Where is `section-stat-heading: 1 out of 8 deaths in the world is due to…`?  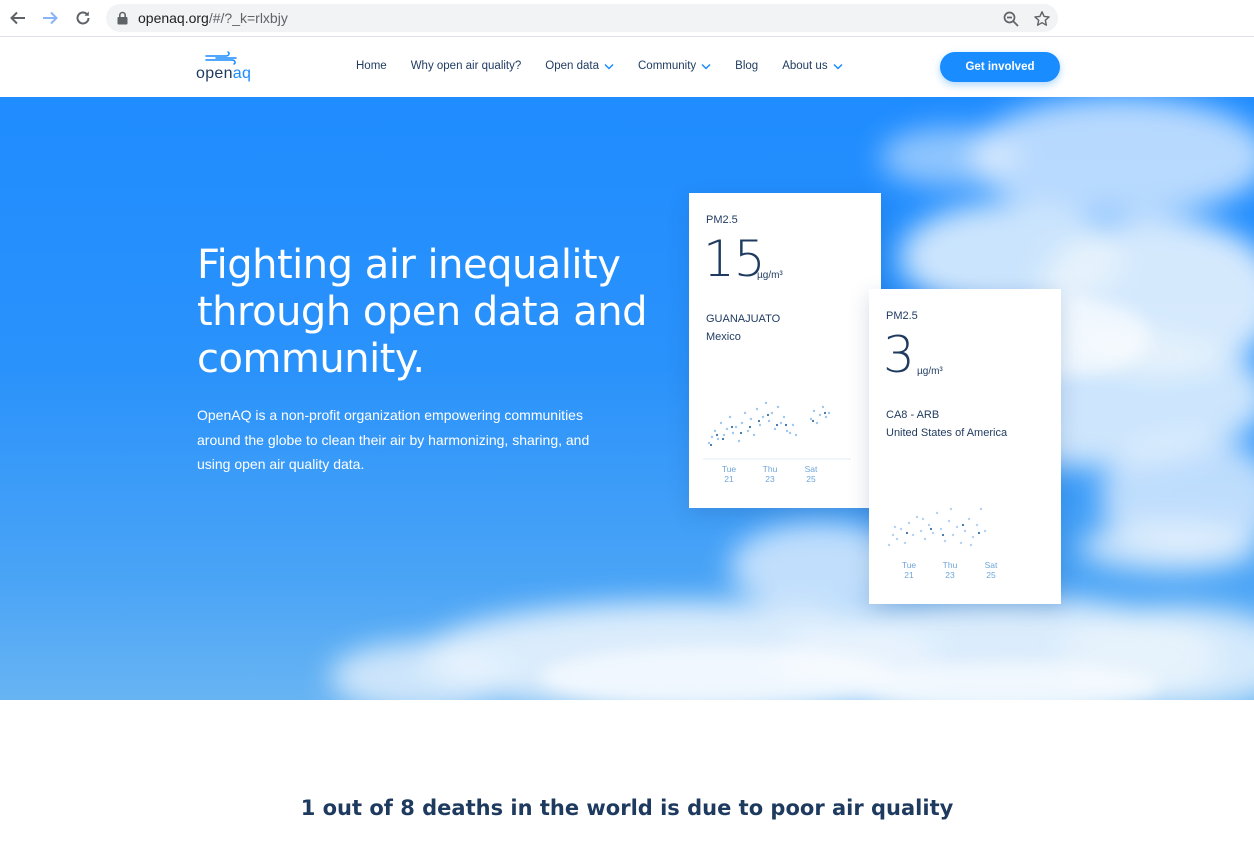 section-stat-heading: 1 out of 8 deaths in the world is due to… is located at coordinates (627, 808).